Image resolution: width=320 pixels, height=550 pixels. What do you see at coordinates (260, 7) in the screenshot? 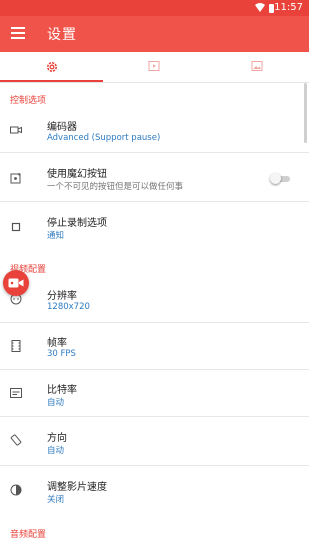
I see `wifi-icon` at bounding box center [260, 7].